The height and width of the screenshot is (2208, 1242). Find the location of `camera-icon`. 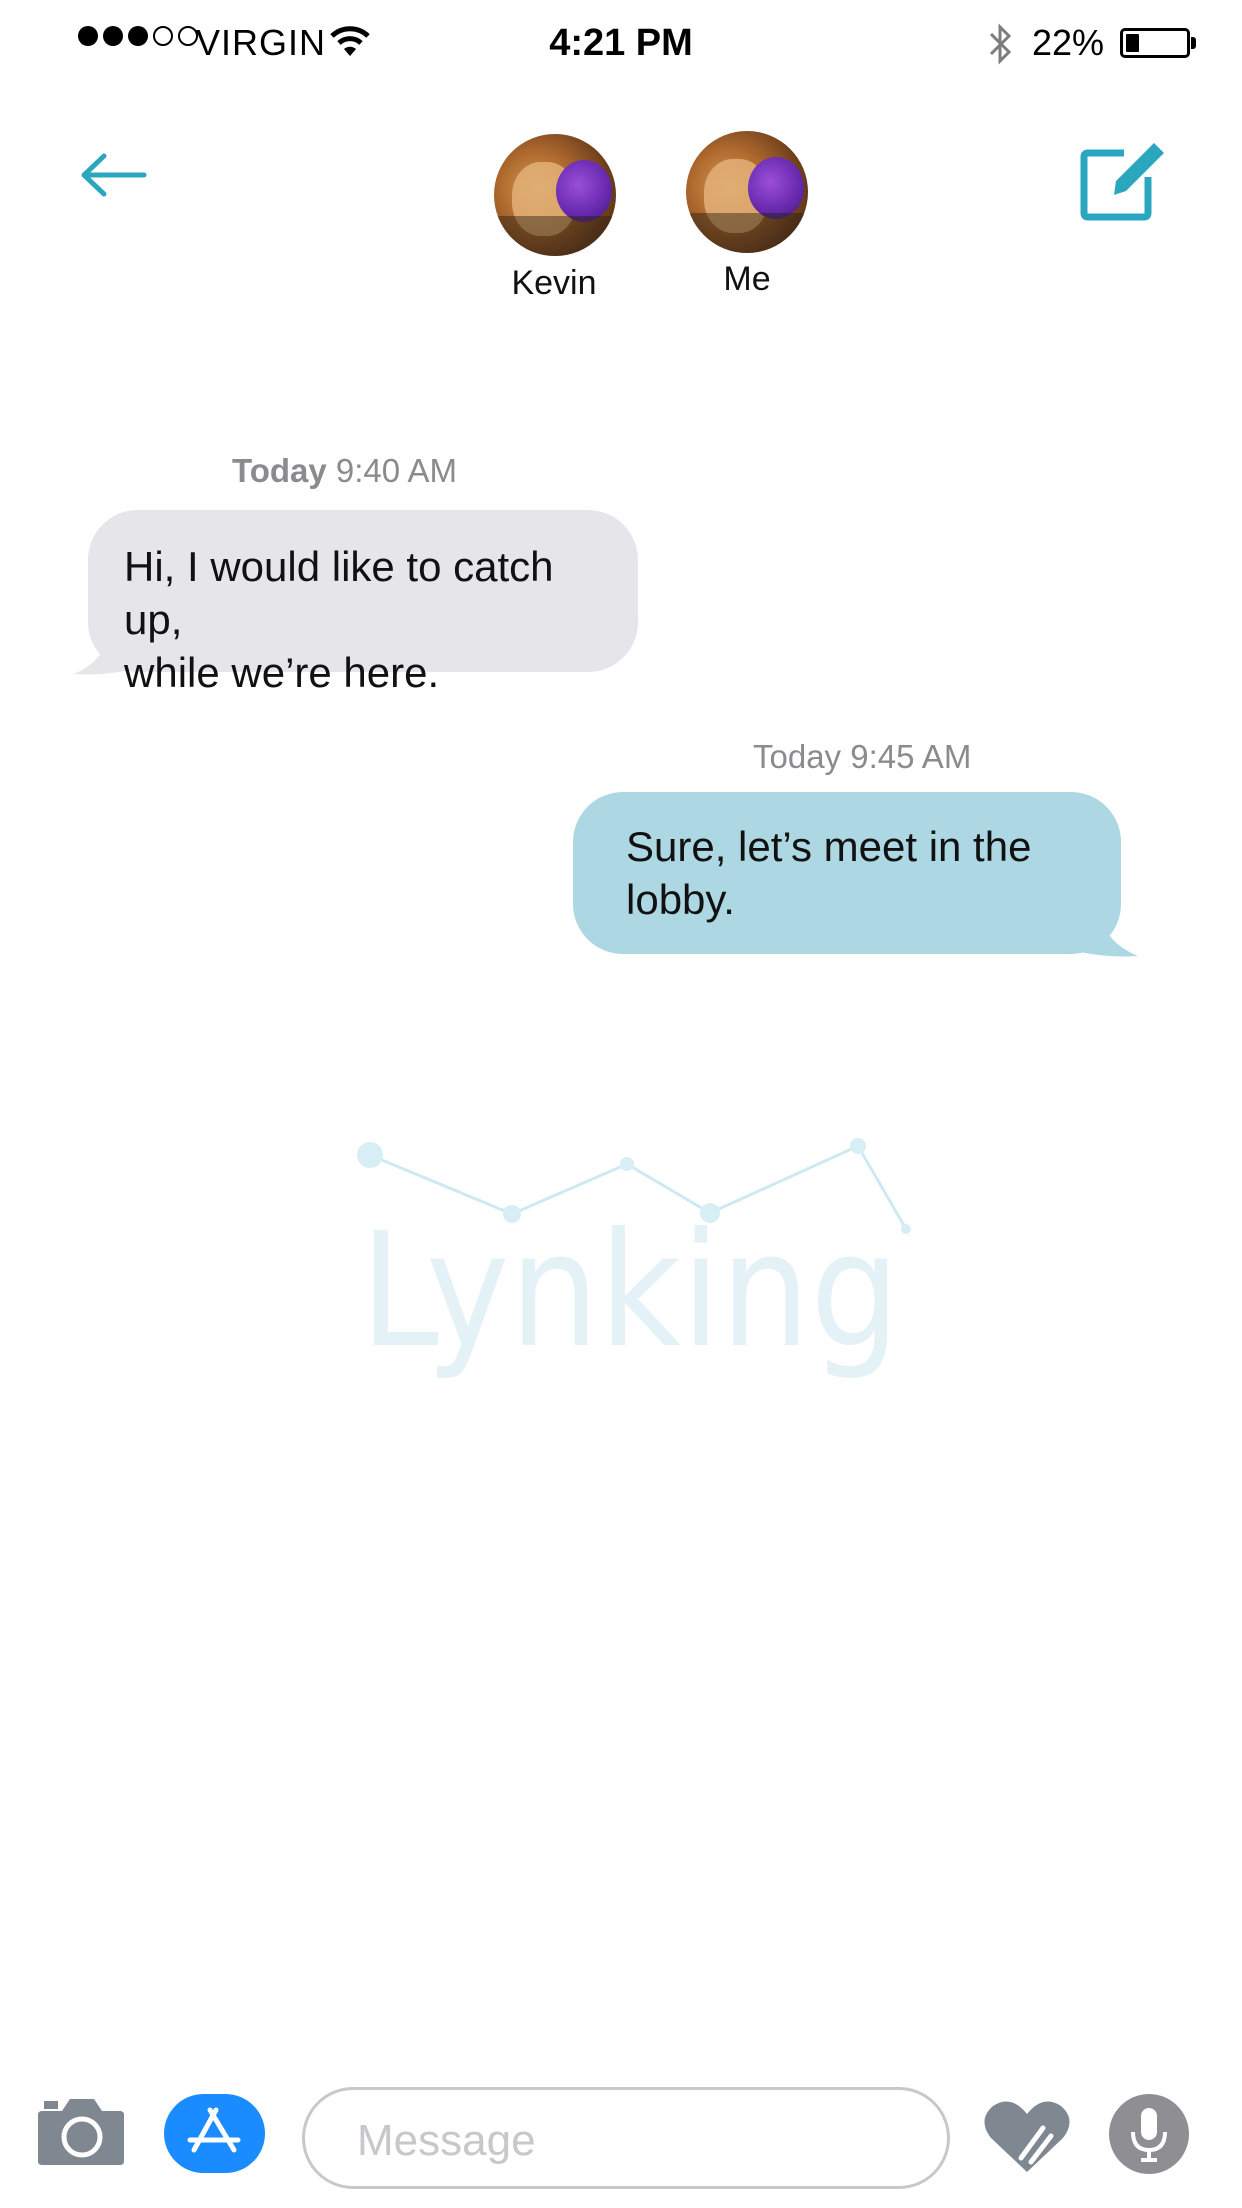

camera-icon is located at coordinates (81, 2132).